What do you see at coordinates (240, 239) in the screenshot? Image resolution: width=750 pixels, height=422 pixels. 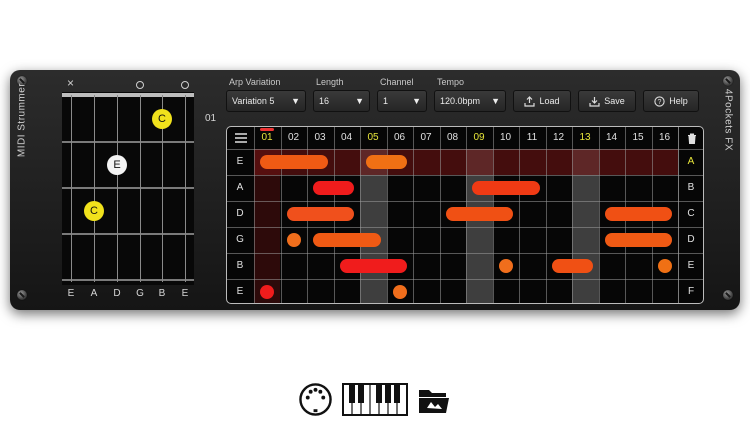 I see `string-row-label: G` at bounding box center [240, 239].